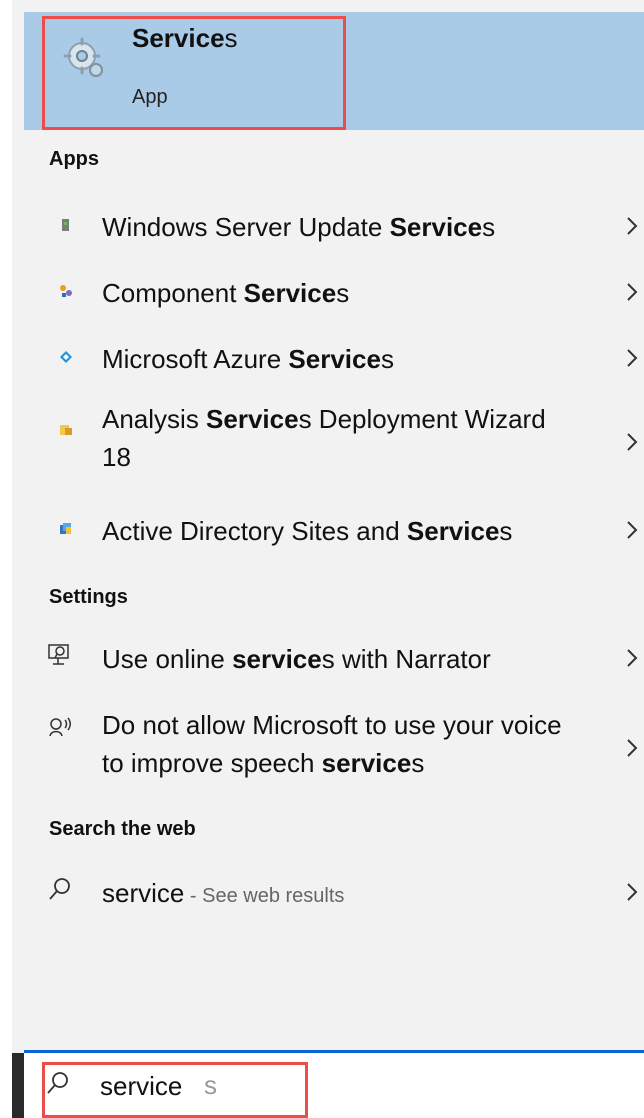 The height and width of the screenshot is (1118, 644). I want to click on best-match-title: Services, so click(185, 38).